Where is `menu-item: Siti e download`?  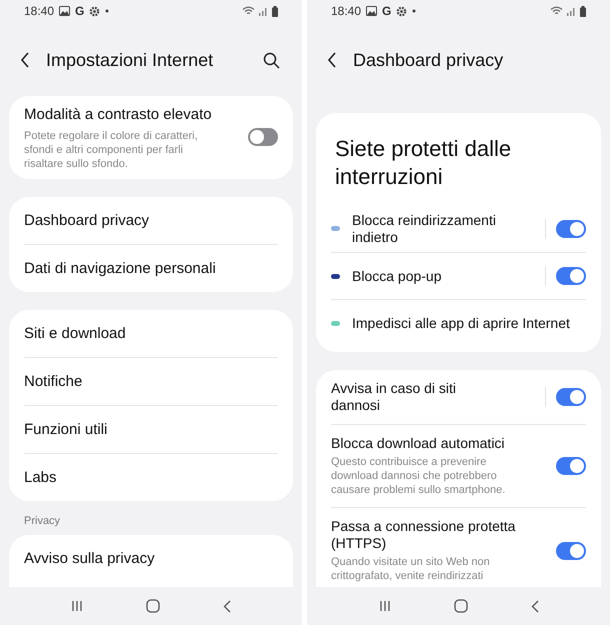 menu-item: Siti e download is located at coordinates (151, 333).